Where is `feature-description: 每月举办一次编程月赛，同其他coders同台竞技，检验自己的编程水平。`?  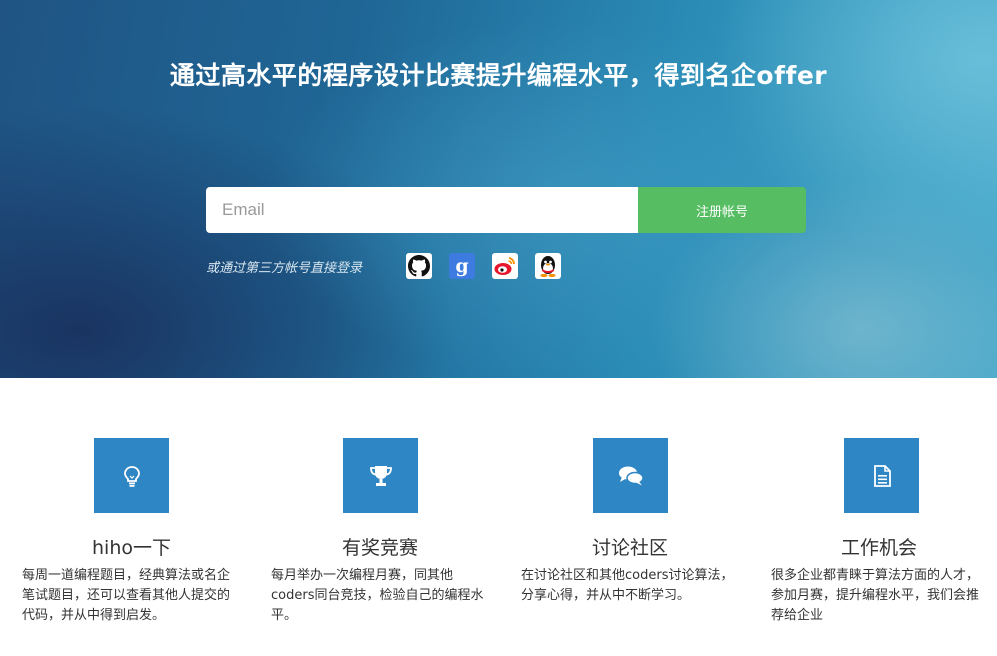
feature-description: 每月举办一次编程月赛，同其他coders同台竞技，检验自己的编程水平。 is located at coordinates (377, 595).